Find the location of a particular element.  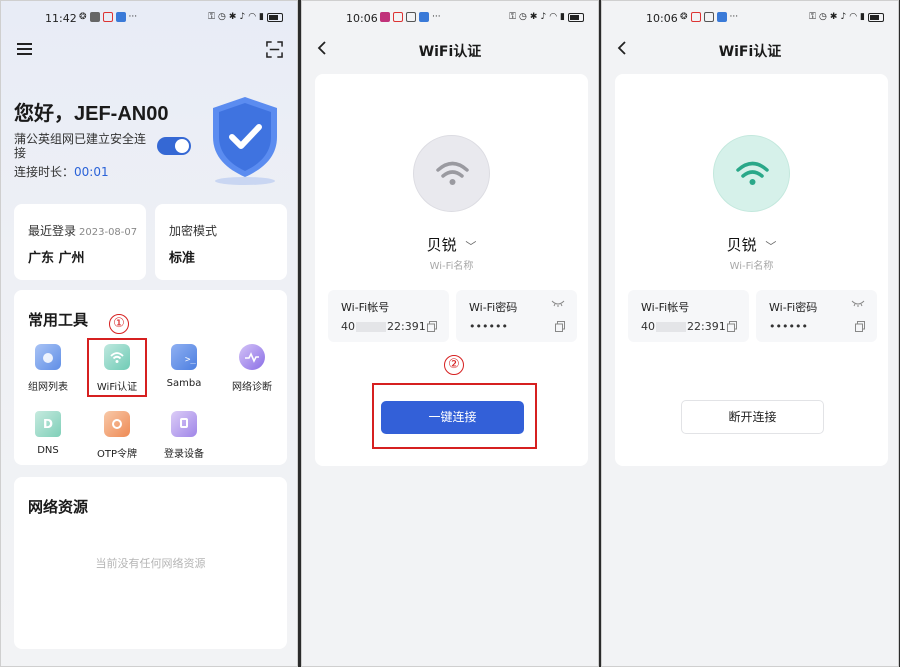

last-login-location: 广东 广州 is located at coordinates (56, 258).